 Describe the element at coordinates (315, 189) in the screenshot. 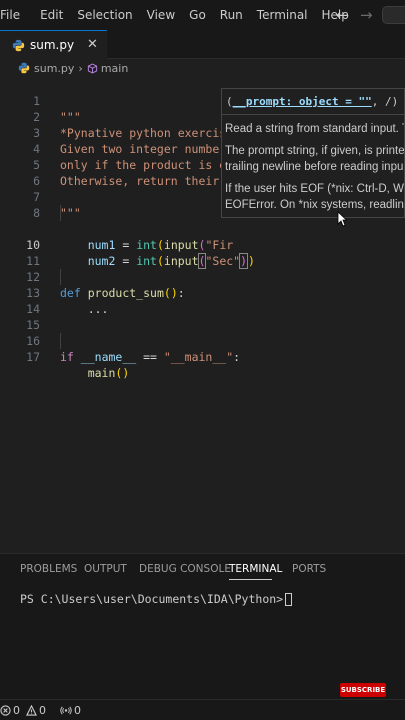

I see `doc-line: If the user hits EOF (*nix: Ctrl-D, Wi` at that location.